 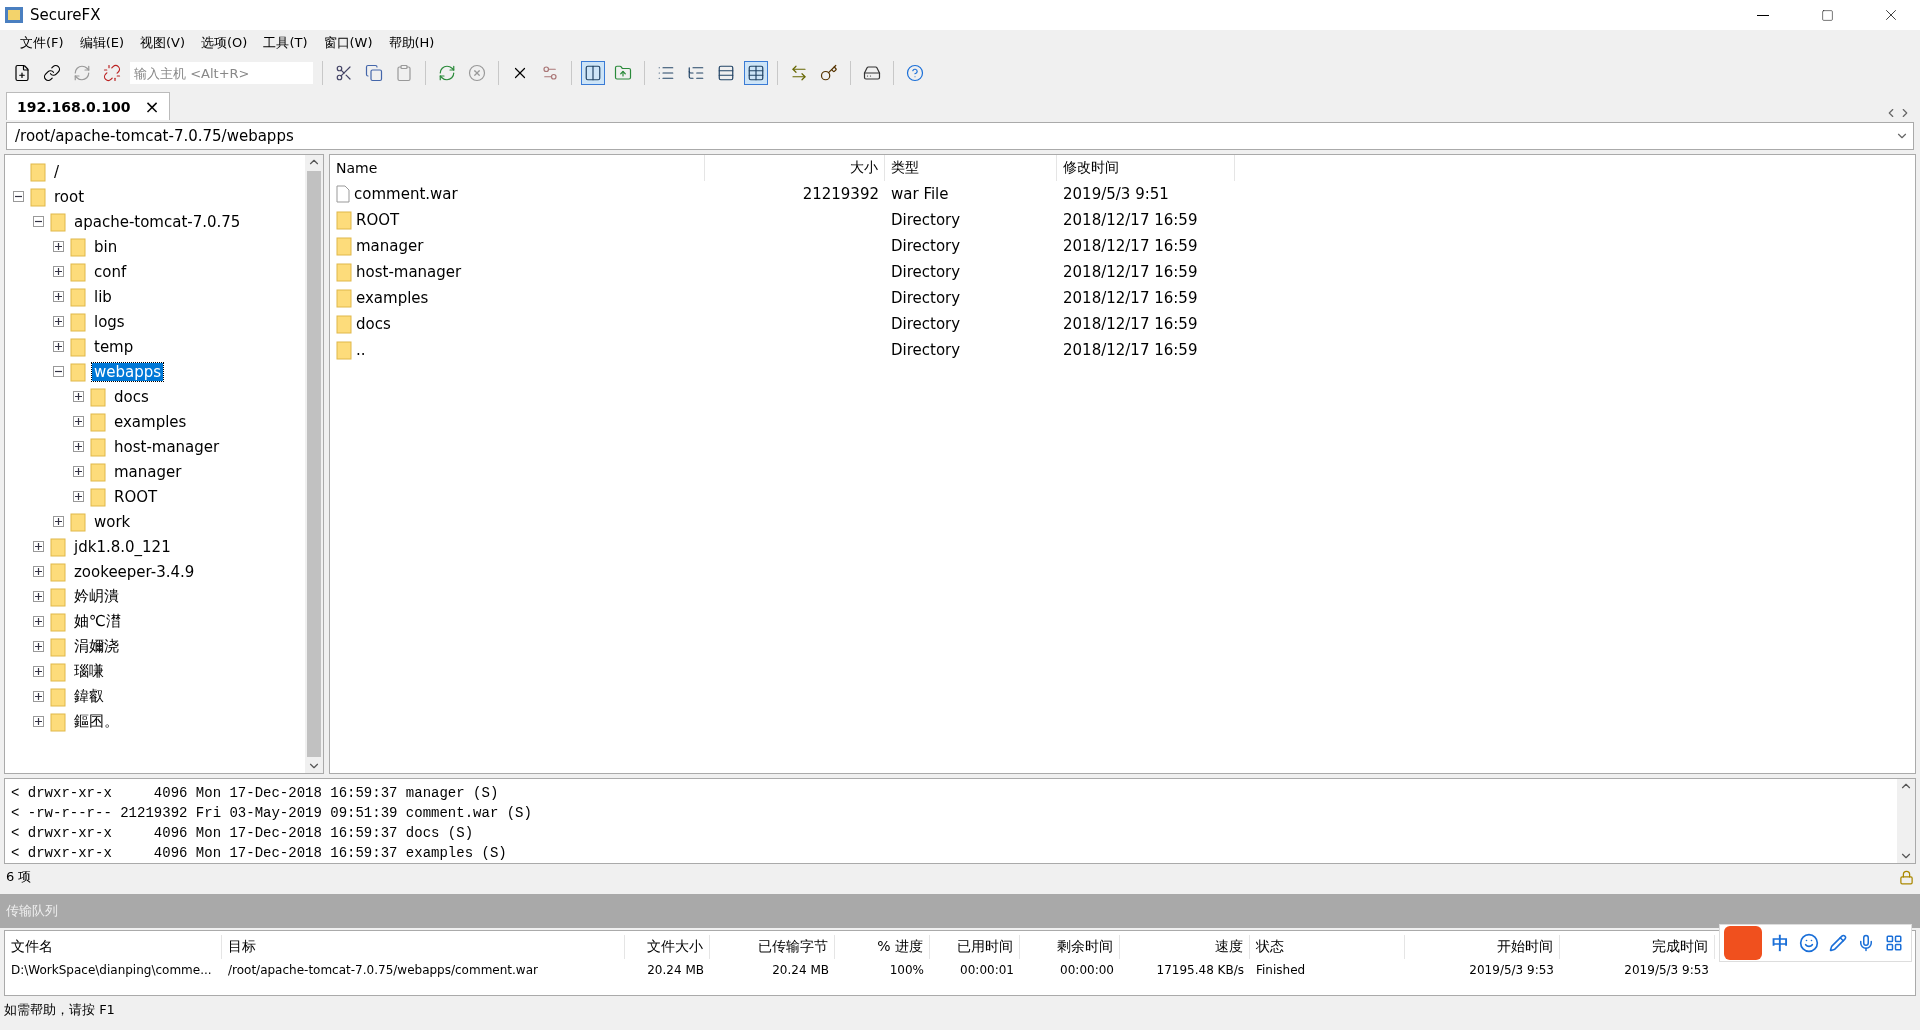 What do you see at coordinates (1809, 943) in the screenshot?
I see `emoji-icon` at bounding box center [1809, 943].